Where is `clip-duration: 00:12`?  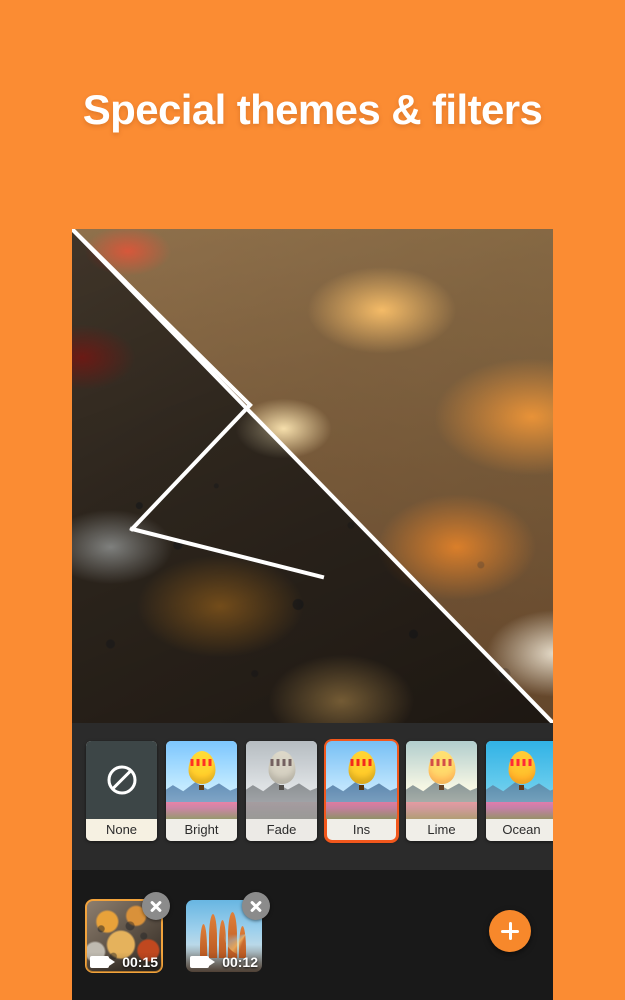
clip-duration: 00:12 is located at coordinates (240, 962).